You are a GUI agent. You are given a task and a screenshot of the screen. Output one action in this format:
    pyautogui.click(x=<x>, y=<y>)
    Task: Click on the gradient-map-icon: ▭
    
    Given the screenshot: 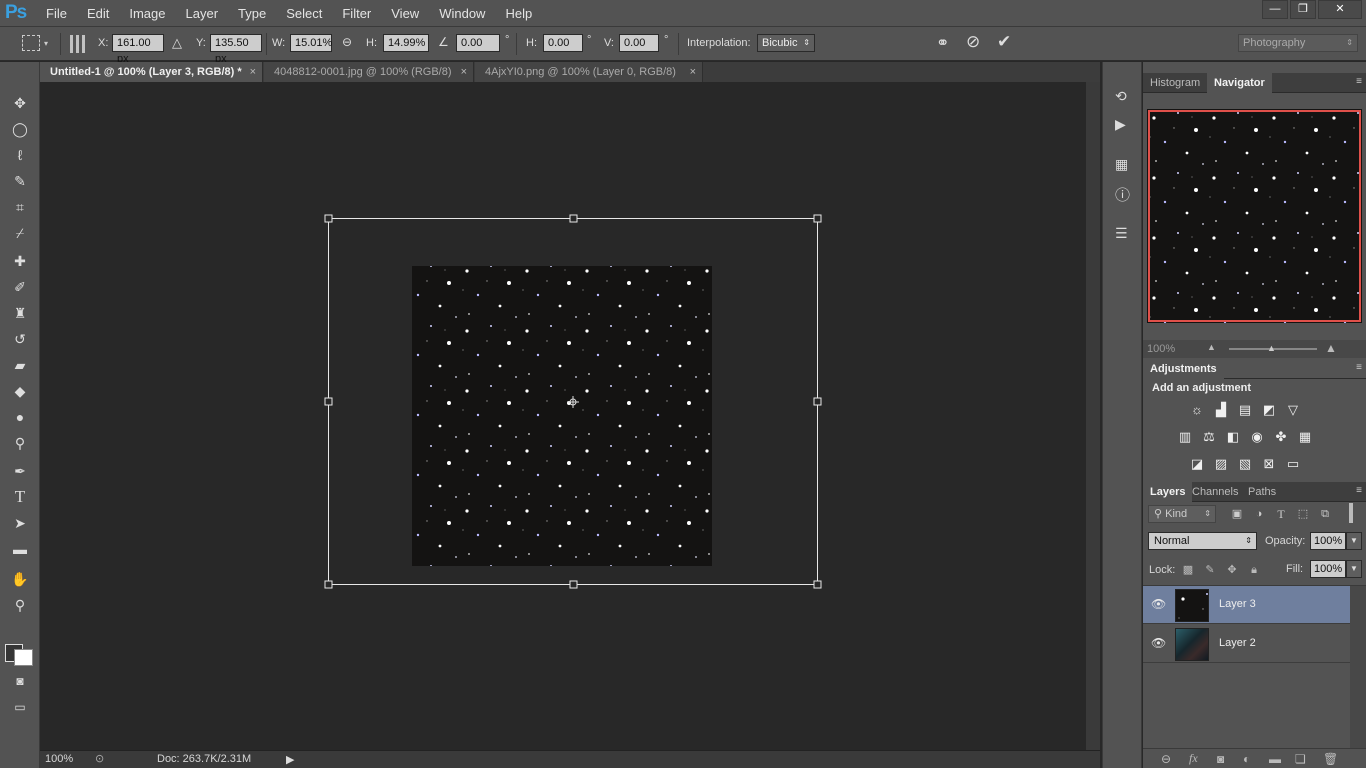 What is the action you would take?
    pyautogui.click(x=1293, y=464)
    